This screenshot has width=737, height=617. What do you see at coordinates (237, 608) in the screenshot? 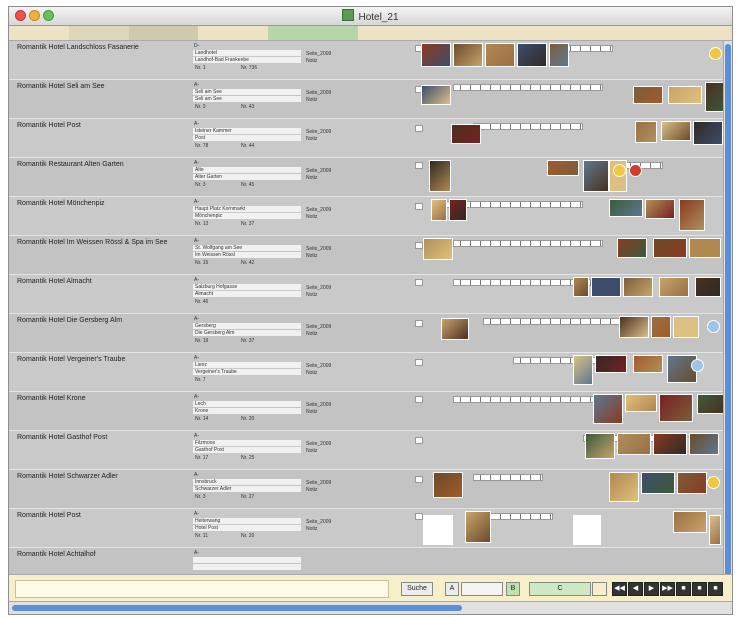
I see `horizontal-scroll-thumb` at bounding box center [237, 608].